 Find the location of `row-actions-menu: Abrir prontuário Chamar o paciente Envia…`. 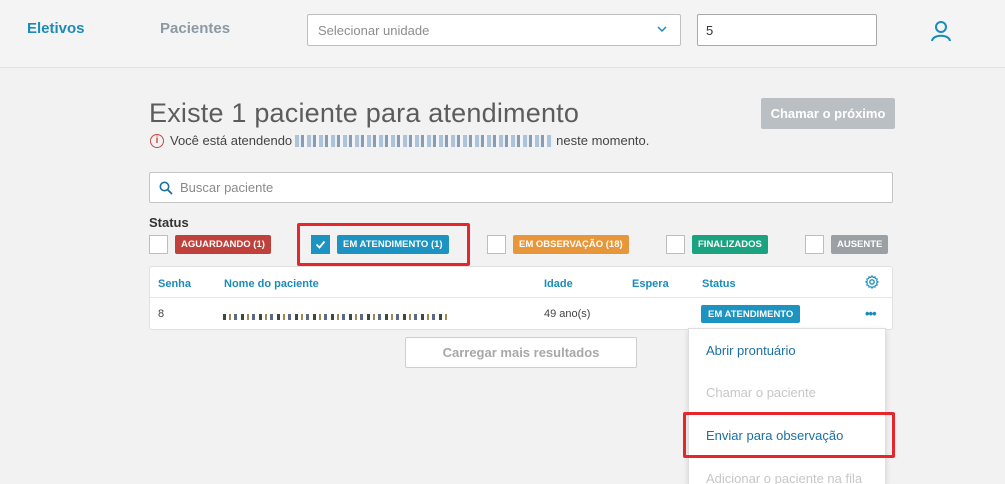

row-actions-menu: Abrir prontuário Chamar o paciente Envia… is located at coordinates (787, 406).